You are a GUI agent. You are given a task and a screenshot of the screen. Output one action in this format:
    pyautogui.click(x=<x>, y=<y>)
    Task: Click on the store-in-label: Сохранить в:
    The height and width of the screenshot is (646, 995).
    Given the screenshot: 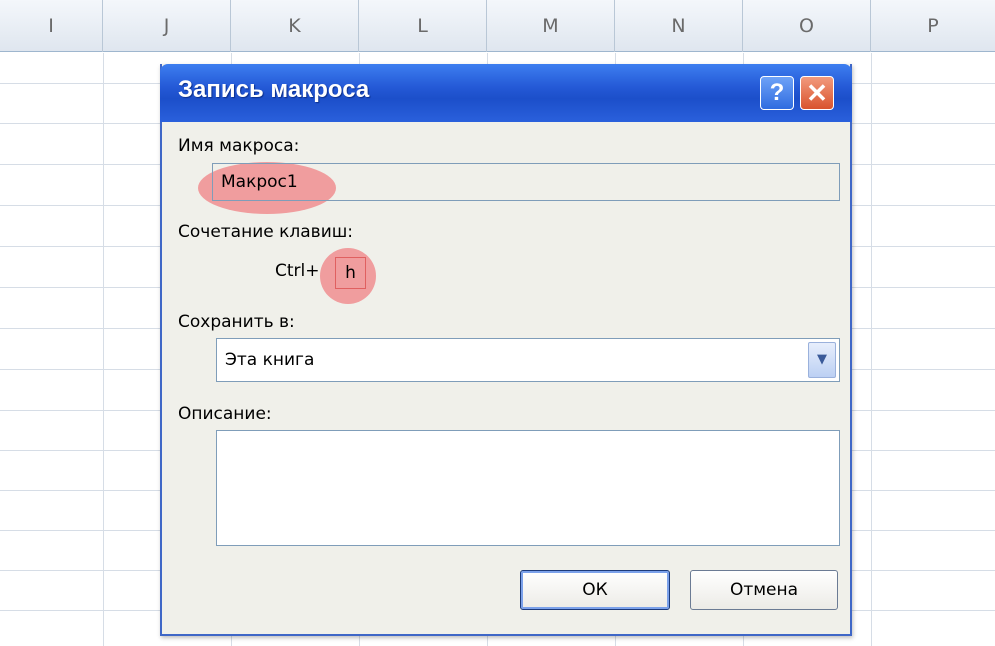 What is the action you would take?
    pyautogui.click(x=236, y=322)
    